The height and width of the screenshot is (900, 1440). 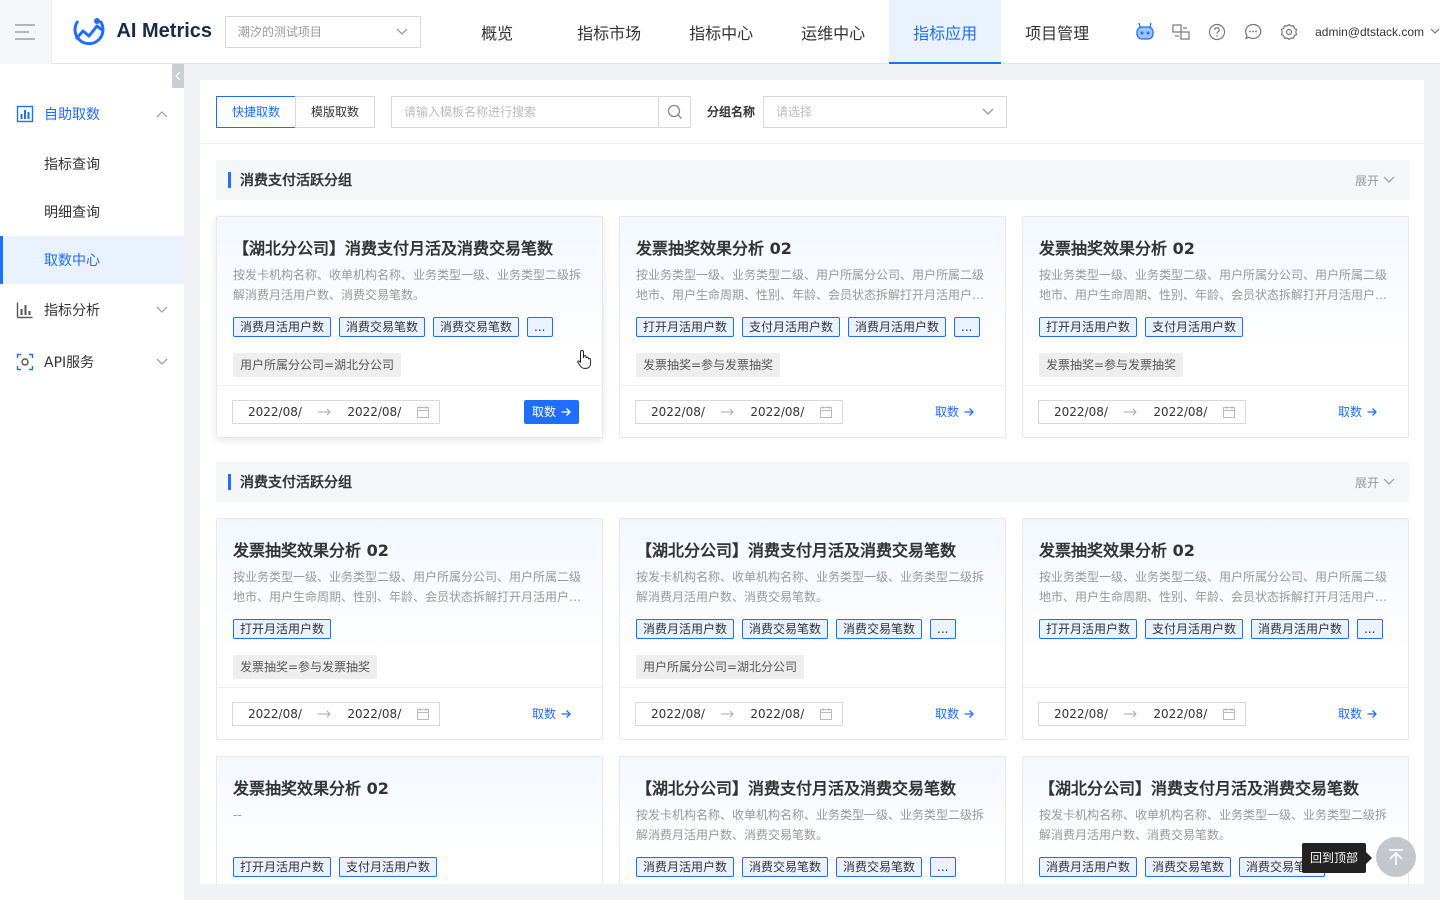 I want to click on app-logo: AI Metrics, so click(x=147, y=32).